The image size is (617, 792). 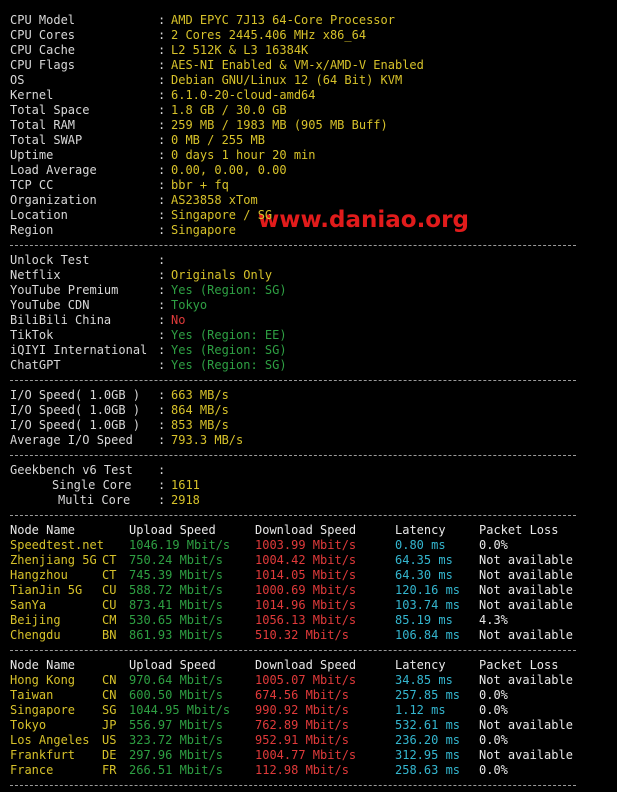 I want to click on download-speed: 1056.13 Mbit/s, so click(x=306, y=620).